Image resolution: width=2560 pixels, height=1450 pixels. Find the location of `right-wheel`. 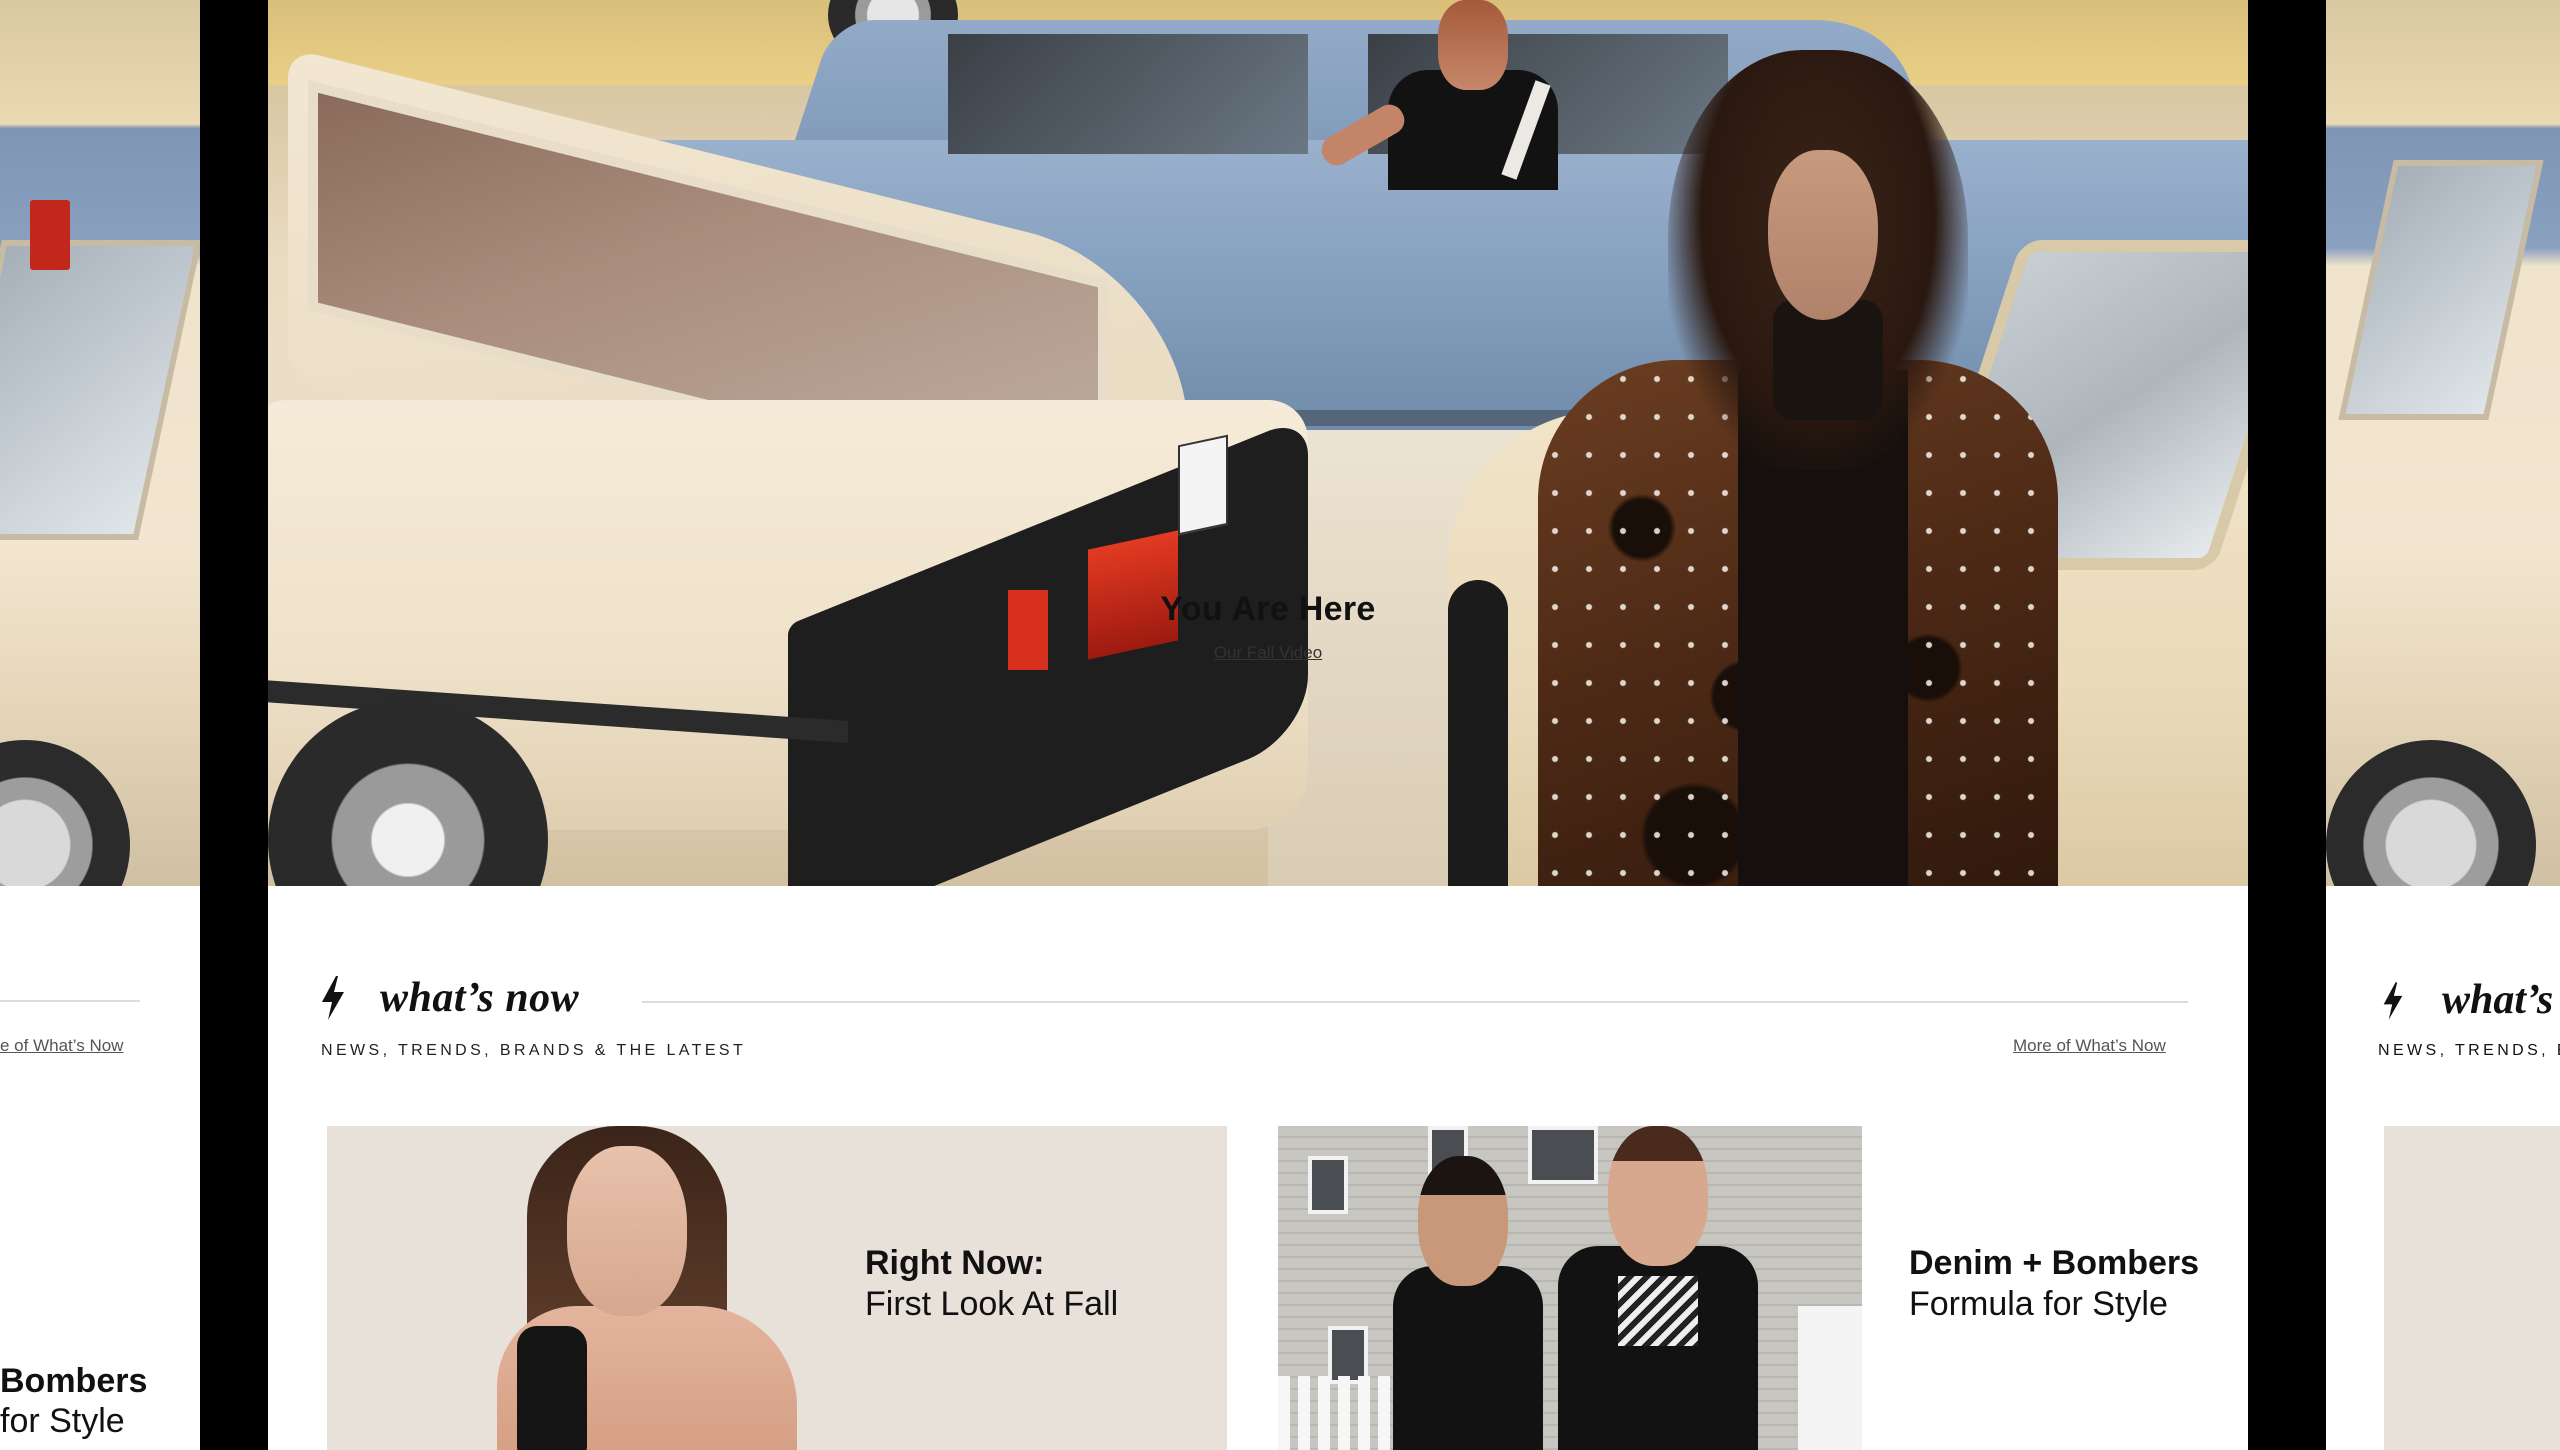

right-wheel is located at coordinates (2431, 813).